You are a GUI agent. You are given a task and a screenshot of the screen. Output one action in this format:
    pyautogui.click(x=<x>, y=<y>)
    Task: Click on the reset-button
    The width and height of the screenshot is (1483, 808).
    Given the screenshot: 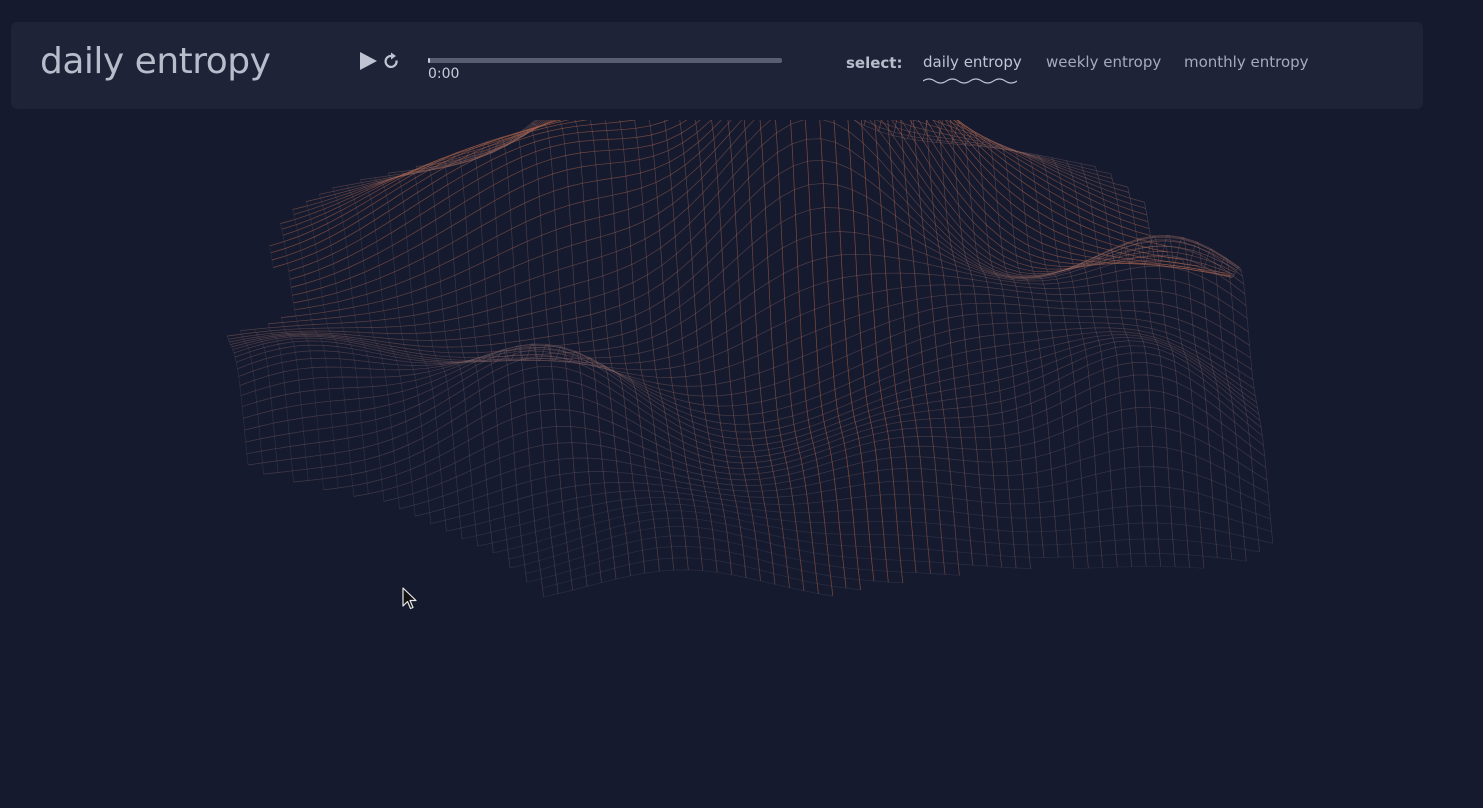 What is the action you would take?
    pyautogui.click(x=392, y=62)
    